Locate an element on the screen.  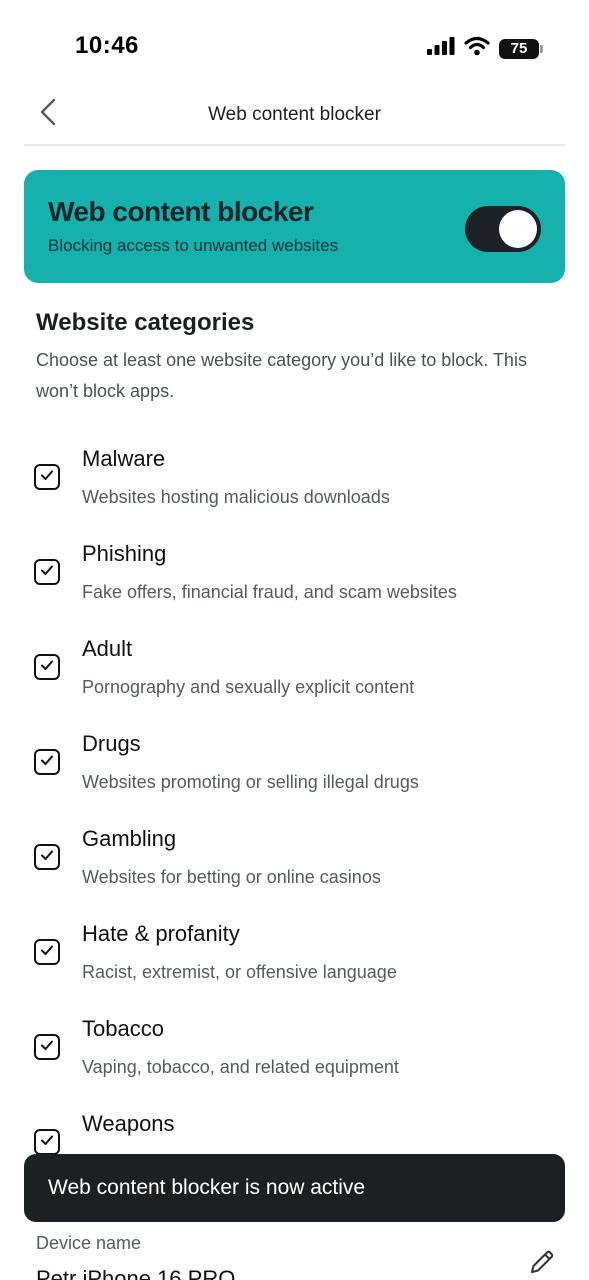
category-name: Drugs is located at coordinates (111, 743).